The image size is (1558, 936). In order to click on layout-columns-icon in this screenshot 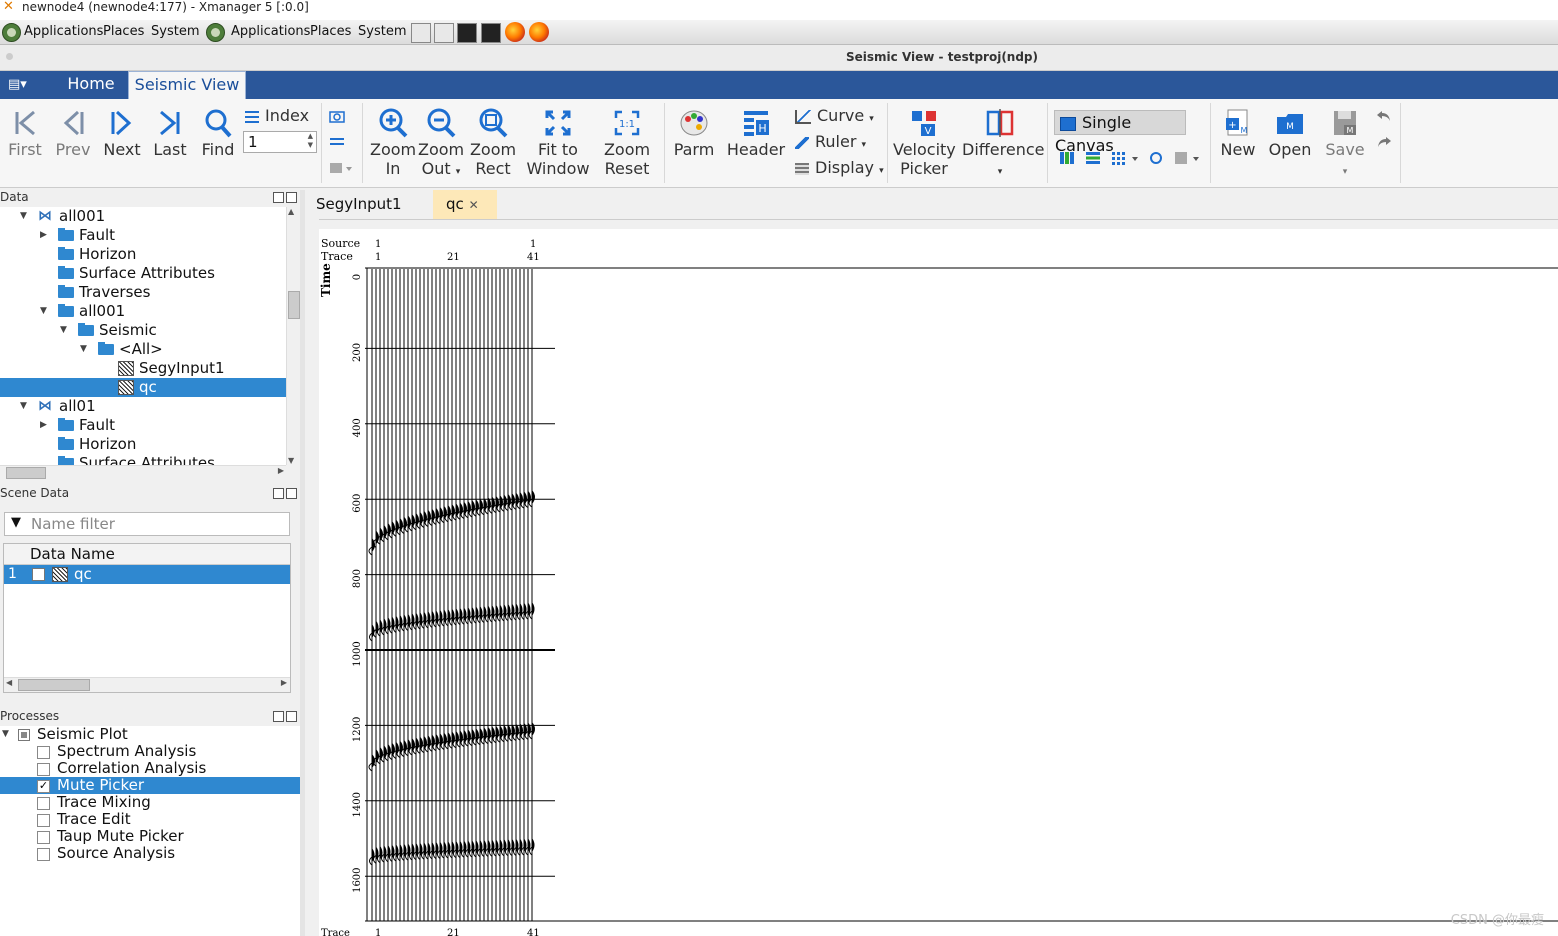, I will do `click(1067, 158)`.